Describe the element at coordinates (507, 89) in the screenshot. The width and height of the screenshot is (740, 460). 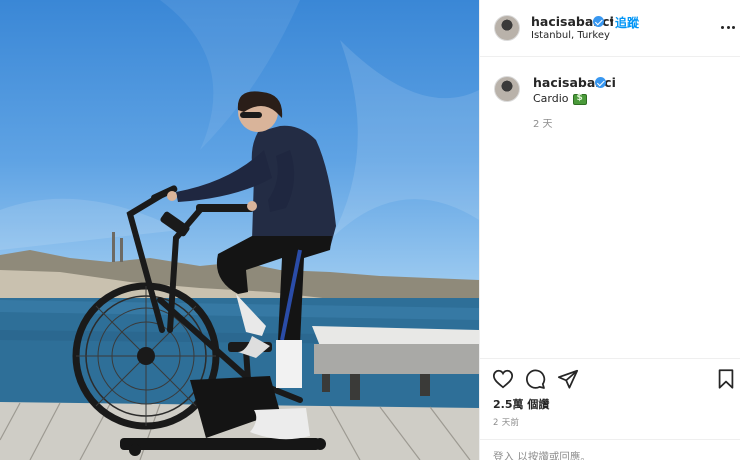
I see `caption-avatar` at that location.